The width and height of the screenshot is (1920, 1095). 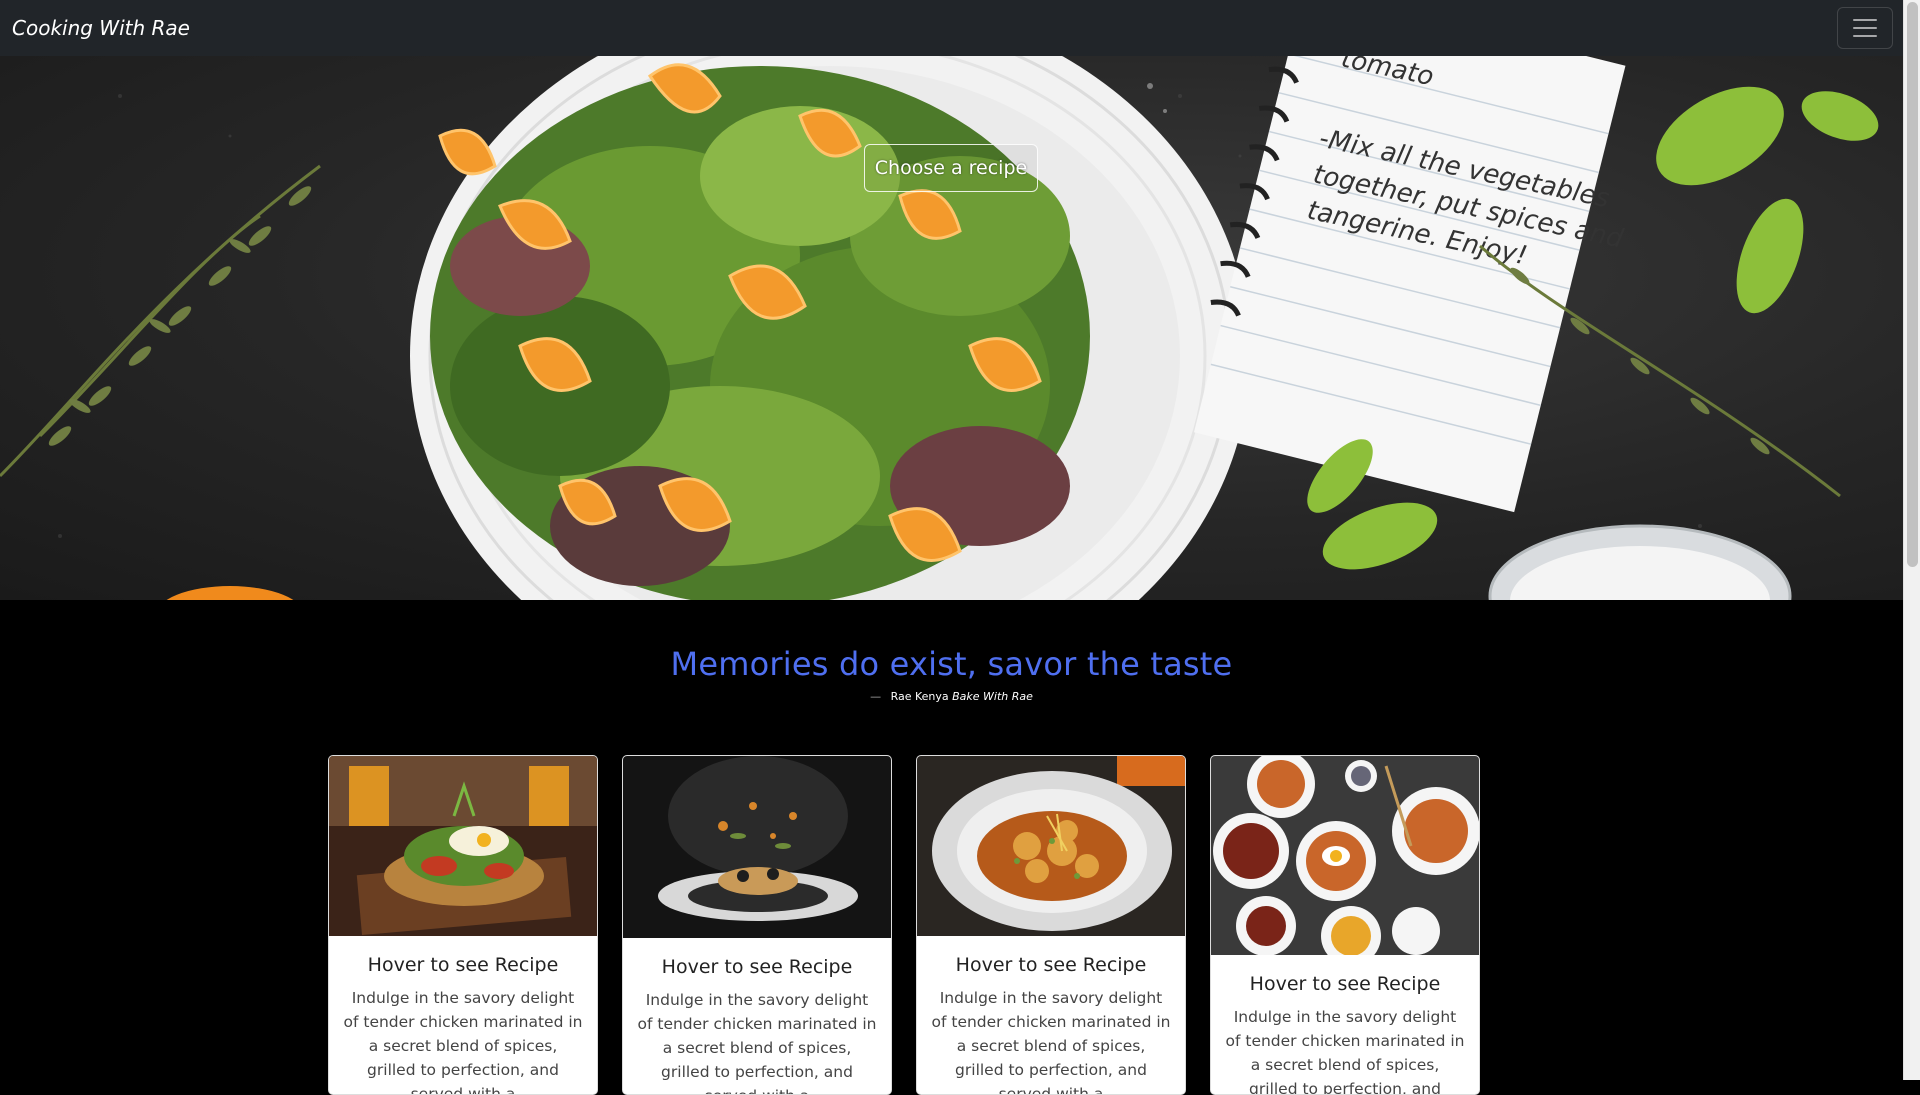 What do you see at coordinates (951, 664) in the screenshot?
I see `quote-text: Memories do exist, savor the taste` at bounding box center [951, 664].